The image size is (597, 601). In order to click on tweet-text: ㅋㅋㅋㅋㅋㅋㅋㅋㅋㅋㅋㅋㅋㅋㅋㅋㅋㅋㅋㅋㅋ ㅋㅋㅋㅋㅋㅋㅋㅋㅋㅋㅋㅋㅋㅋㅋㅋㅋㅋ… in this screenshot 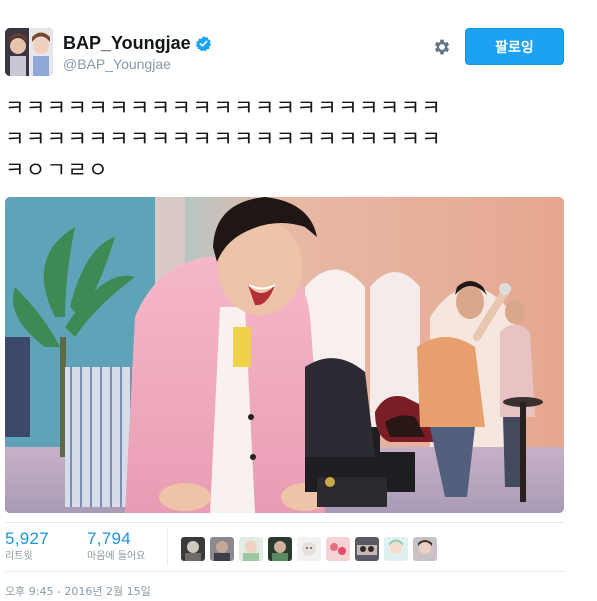, I will do `click(285, 139)`.